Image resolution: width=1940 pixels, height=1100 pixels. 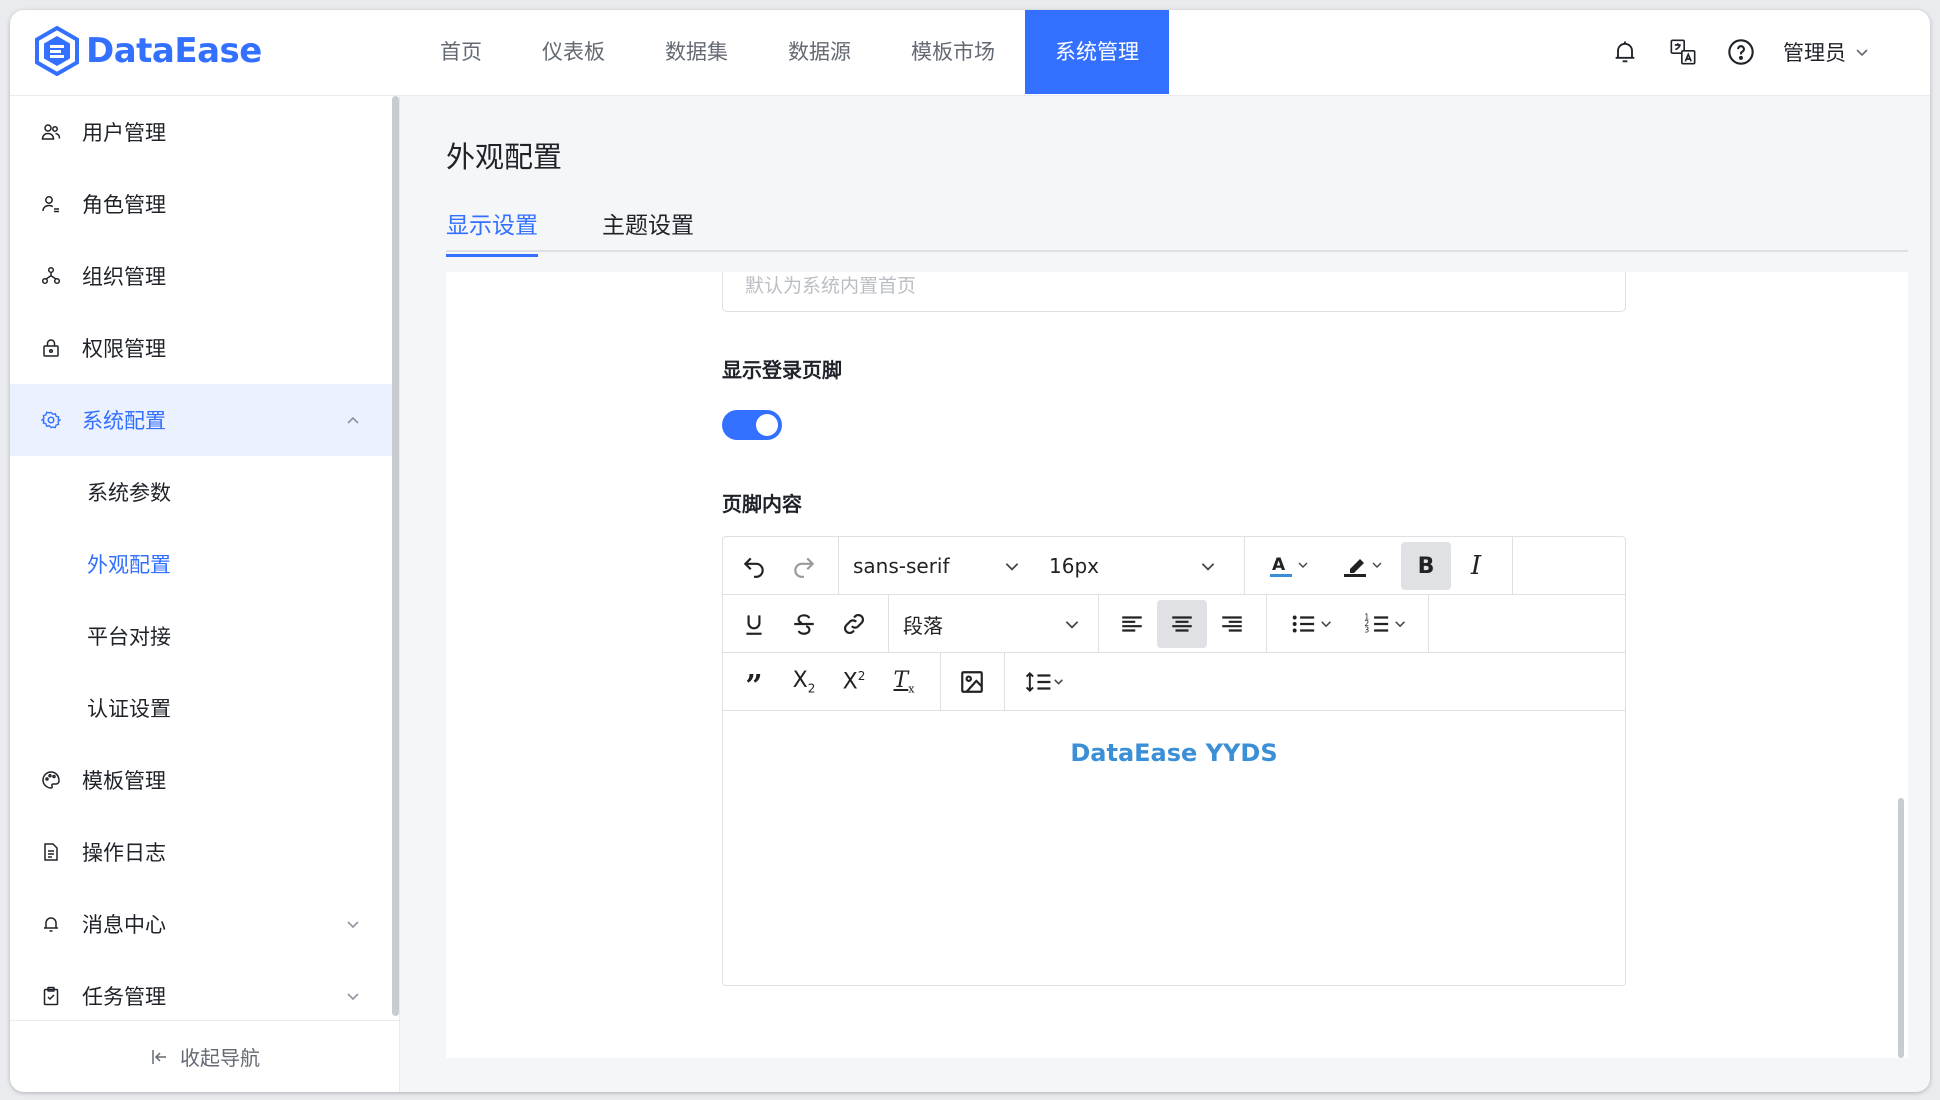 What do you see at coordinates (461, 52) in the screenshot?
I see `nav-home: 首页` at bounding box center [461, 52].